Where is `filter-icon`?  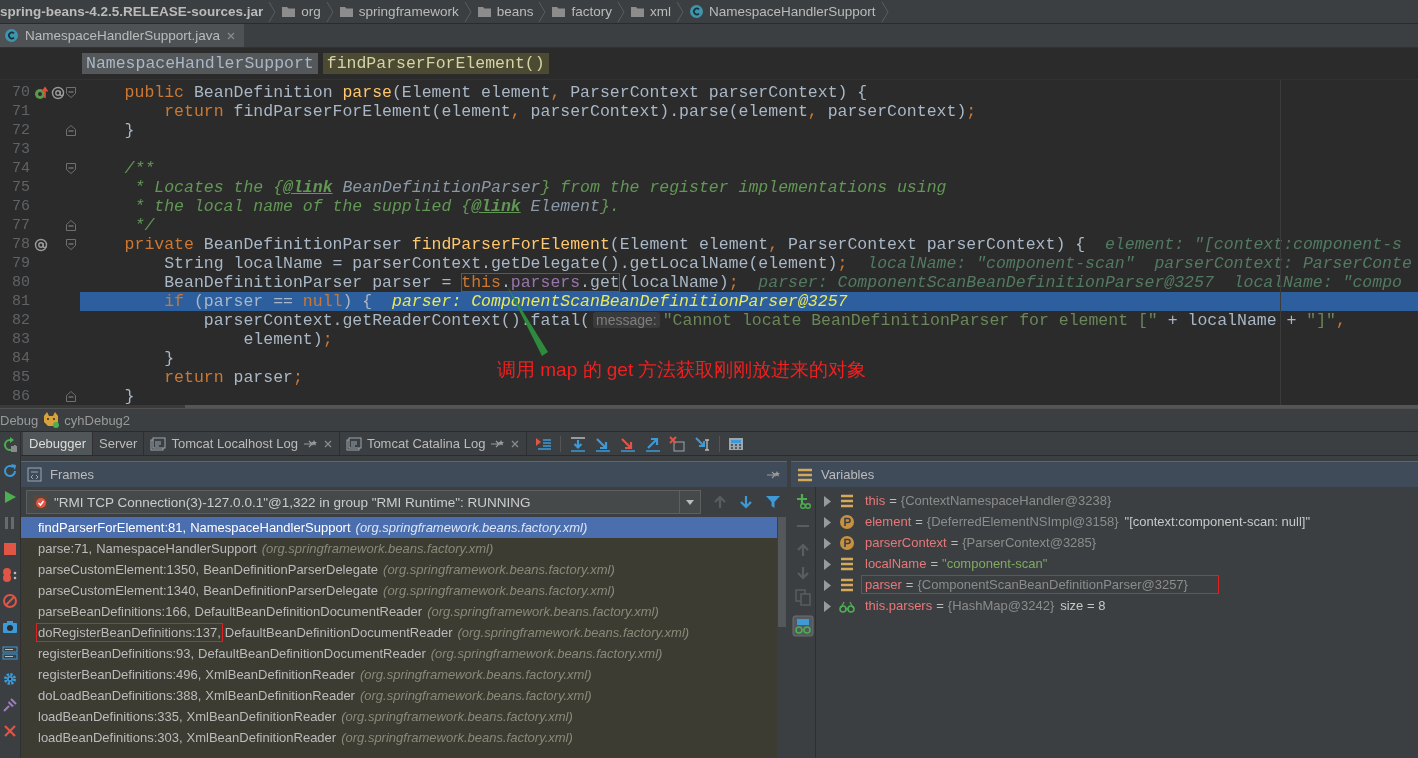
filter-icon is located at coordinates (773, 502).